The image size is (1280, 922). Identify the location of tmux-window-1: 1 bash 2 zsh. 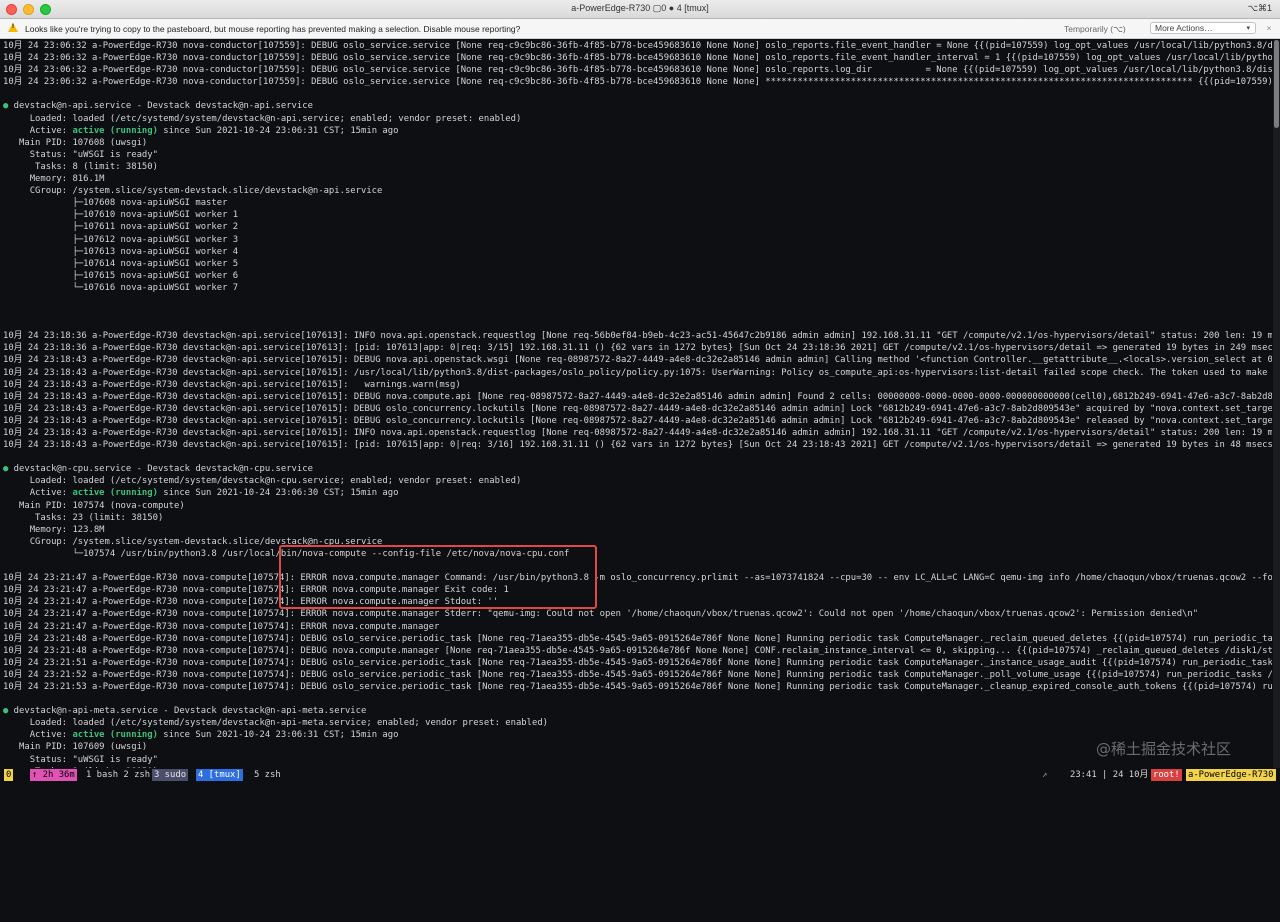
(118, 775).